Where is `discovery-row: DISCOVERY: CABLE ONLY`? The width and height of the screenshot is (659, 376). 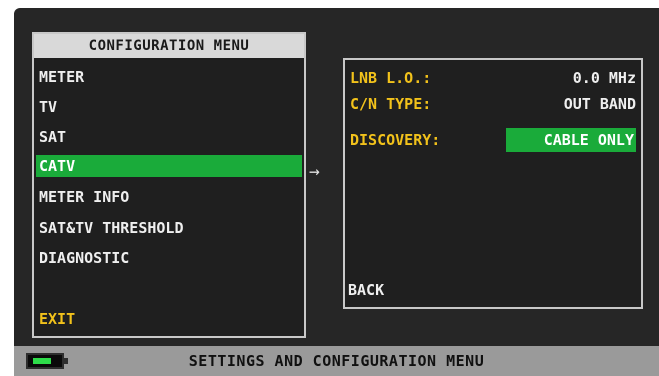 discovery-row: DISCOVERY: CABLE ONLY is located at coordinates (492, 140).